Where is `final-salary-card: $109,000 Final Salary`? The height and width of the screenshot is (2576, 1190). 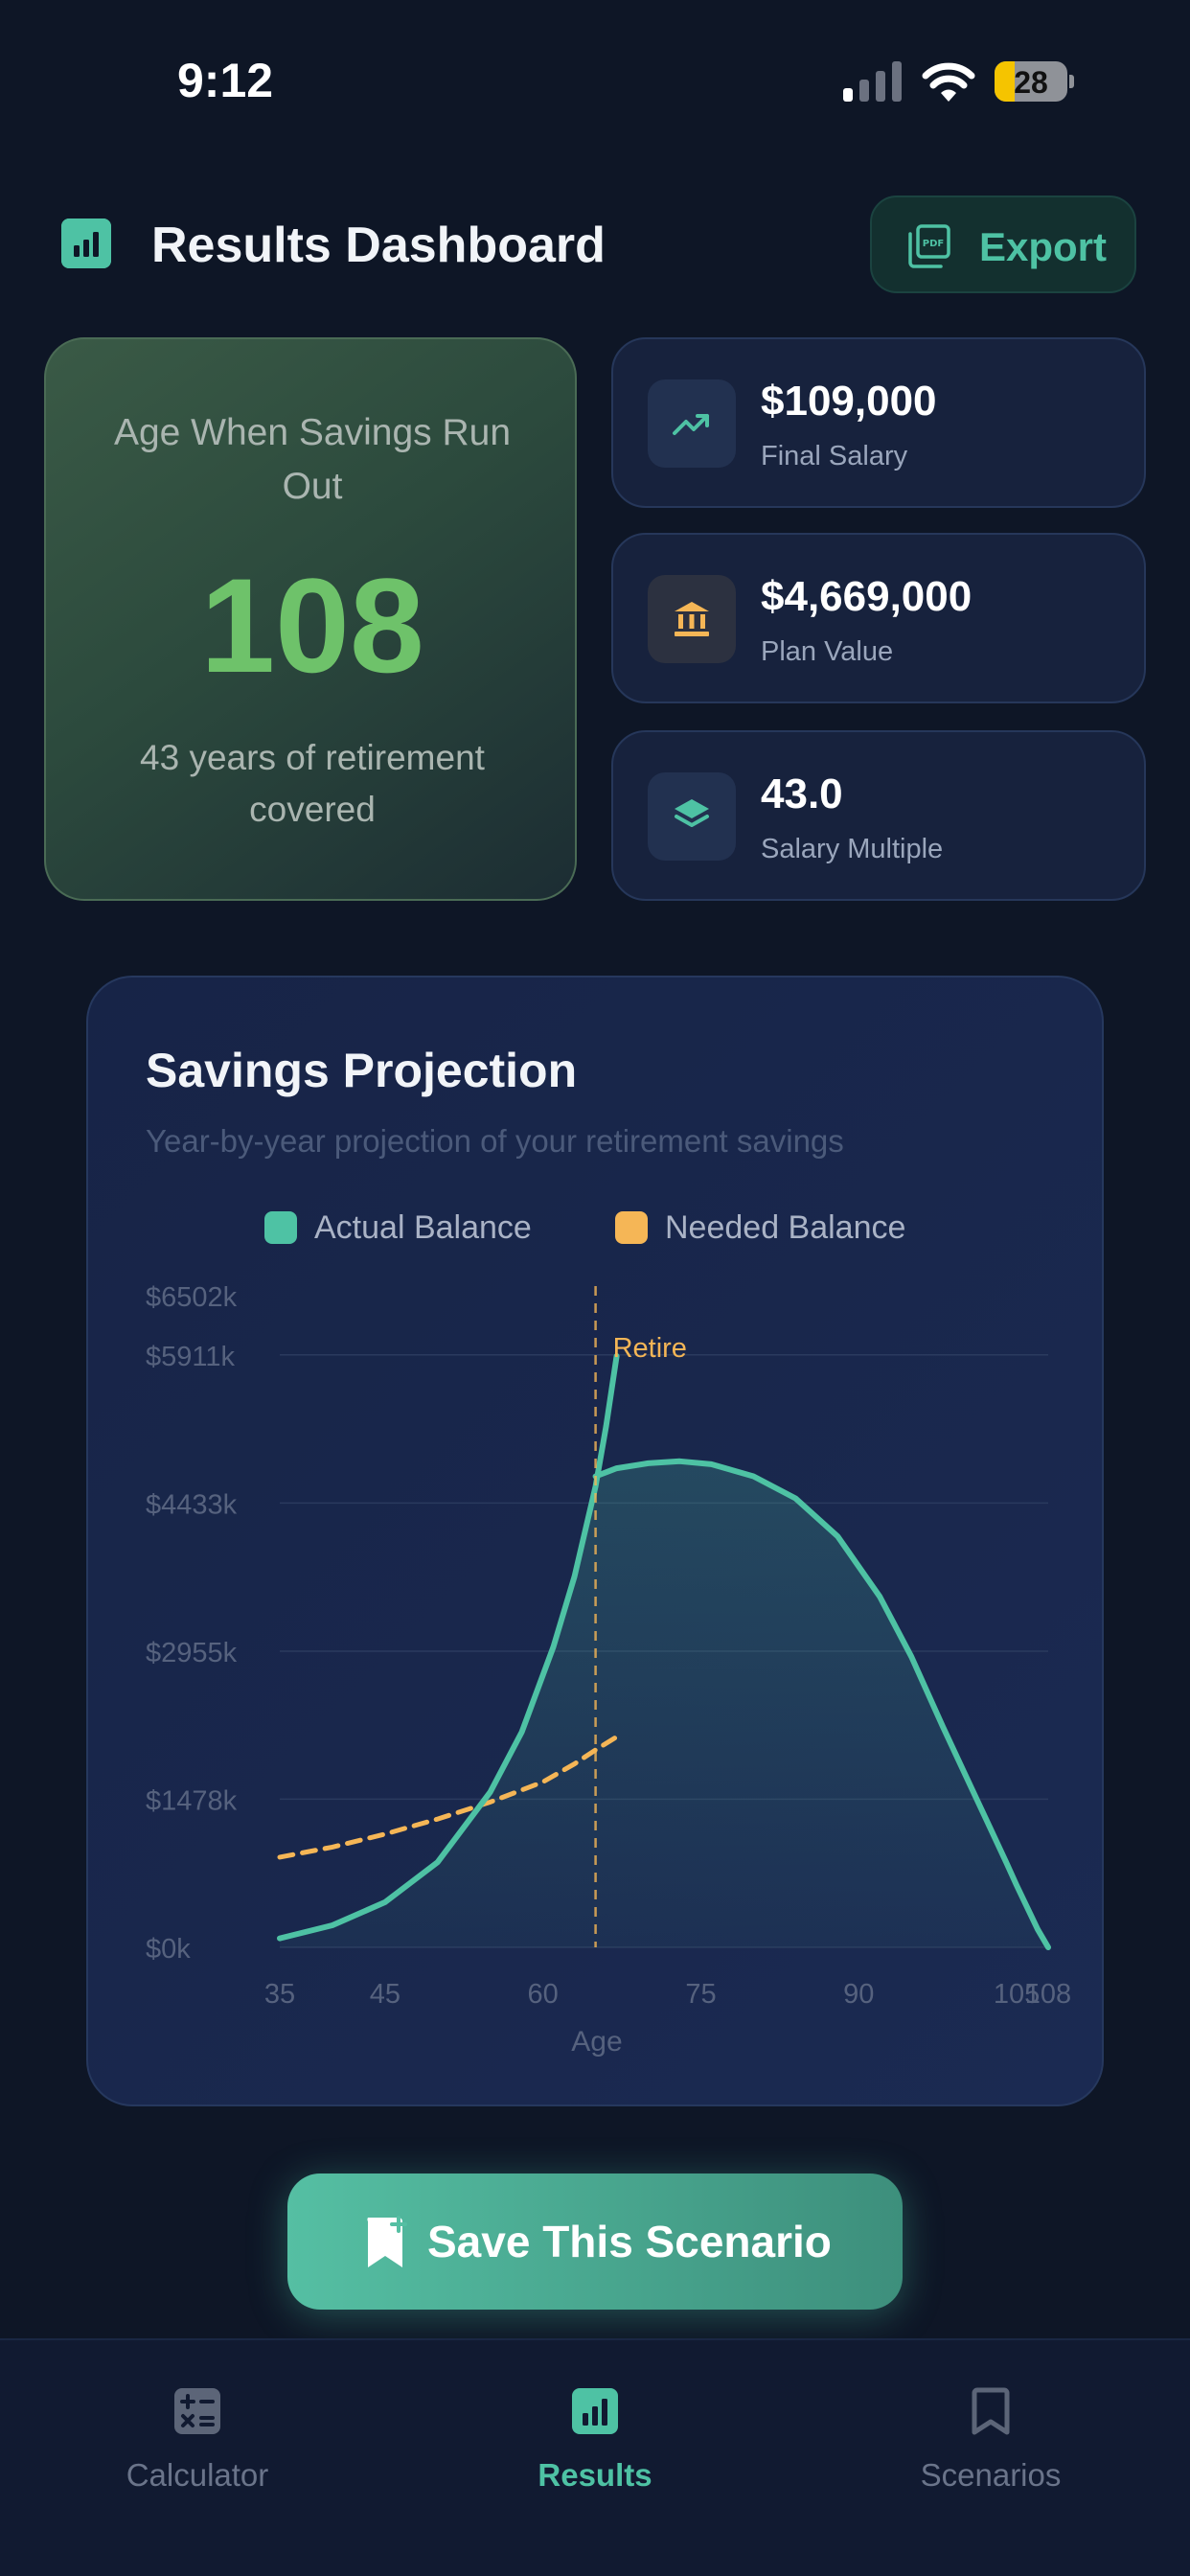
final-salary-card: $109,000 Final Salary is located at coordinates (879, 422).